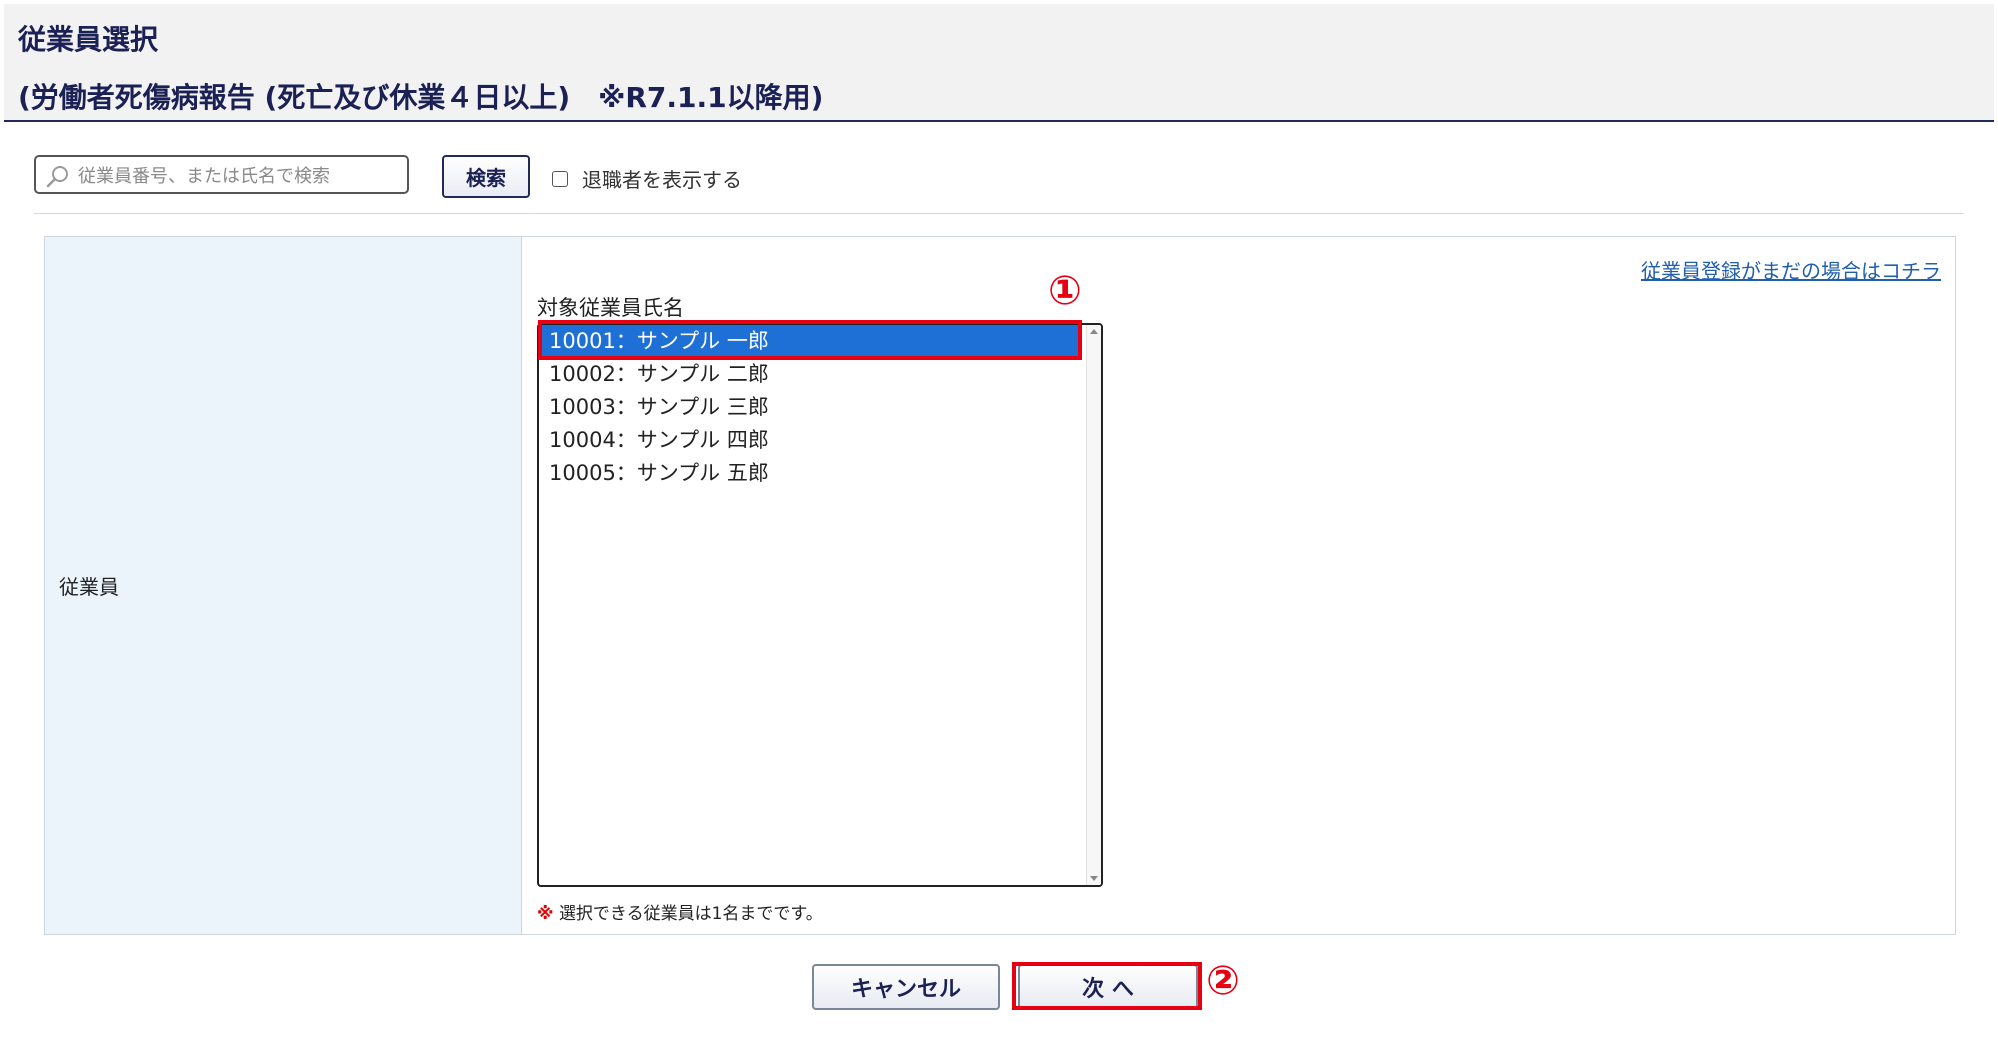 This screenshot has height=1047, width=1998. I want to click on search-box, so click(221, 174).